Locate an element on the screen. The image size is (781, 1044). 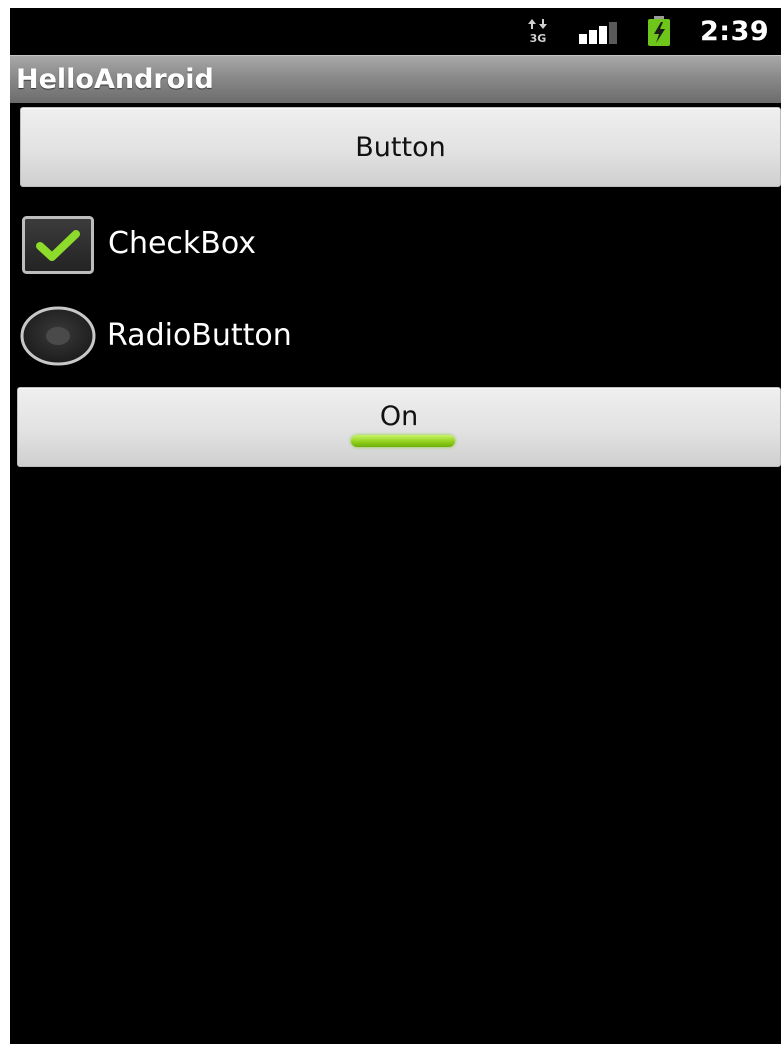
checkbox-label: CheckBox is located at coordinates (182, 243).